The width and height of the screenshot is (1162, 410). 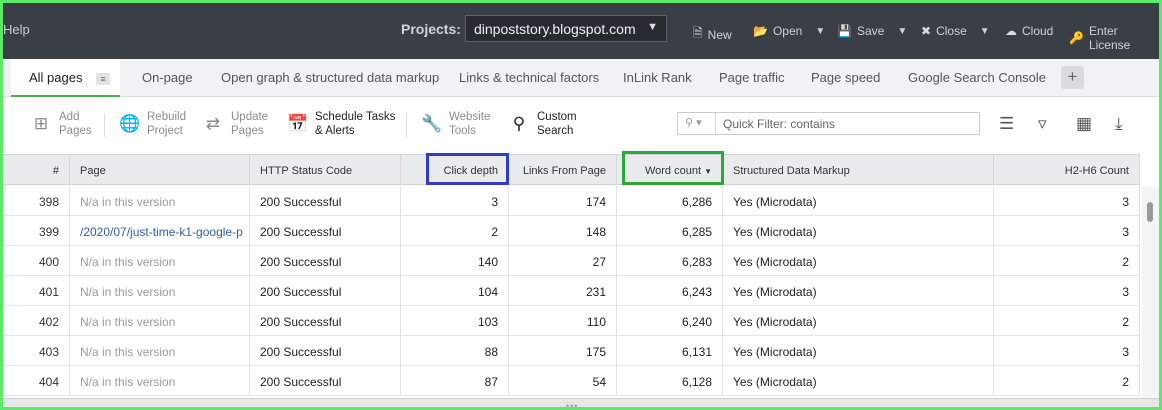 What do you see at coordinates (455, 380) in the screenshot?
I see `cell-click-depth: 87` at bounding box center [455, 380].